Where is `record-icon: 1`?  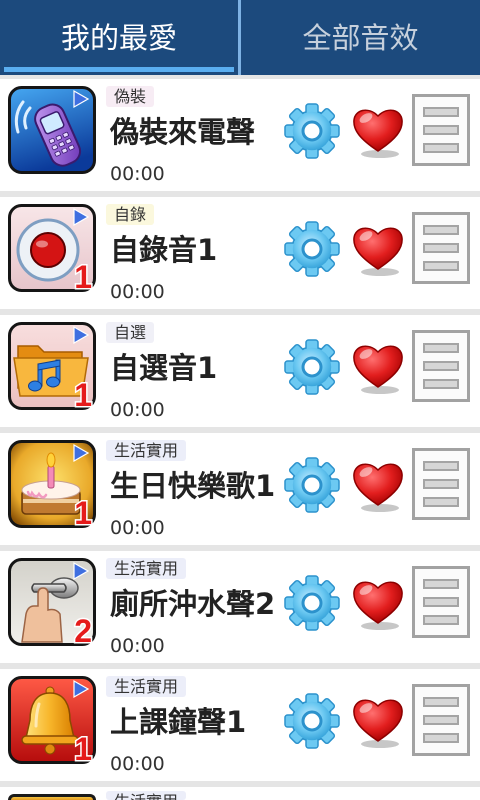
record-icon: 1 is located at coordinates (52, 248).